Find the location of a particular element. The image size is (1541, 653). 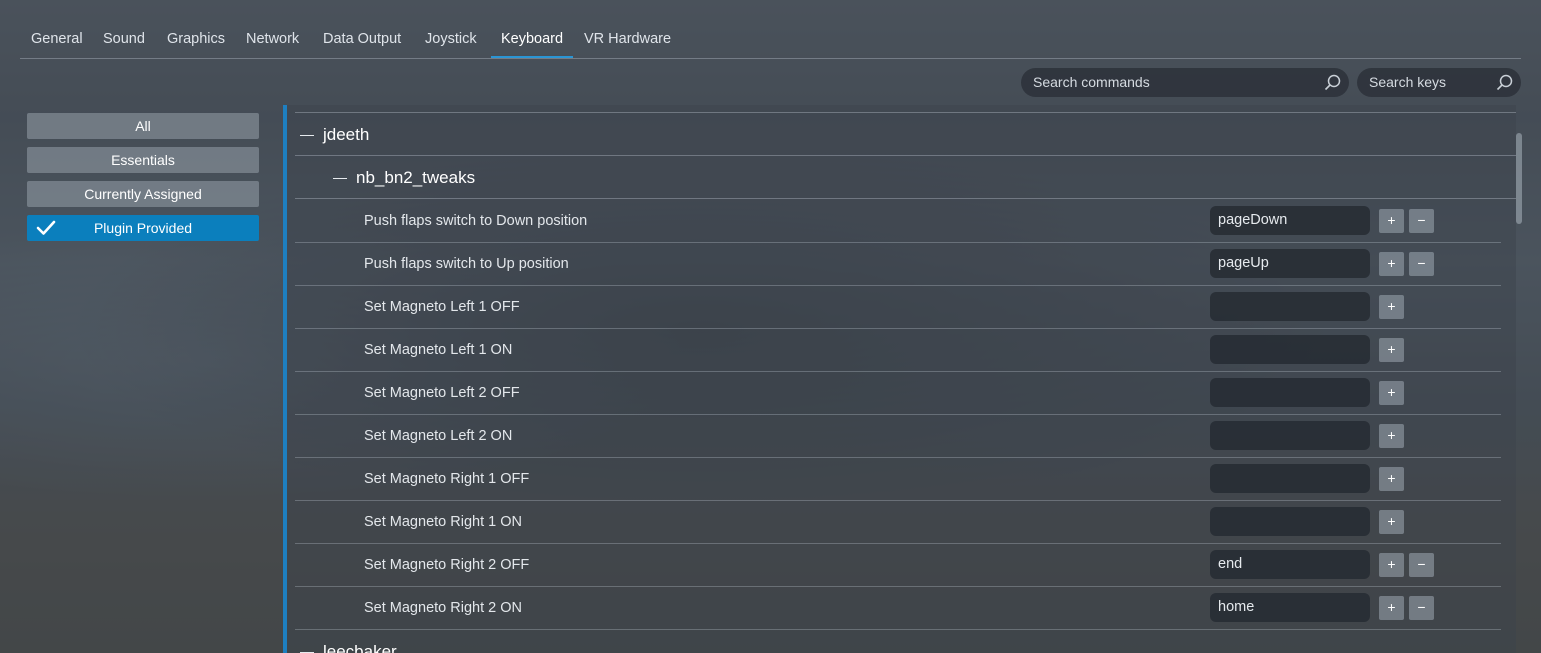

group-row-leecbaker: leecbaker is located at coordinates (905, 641).